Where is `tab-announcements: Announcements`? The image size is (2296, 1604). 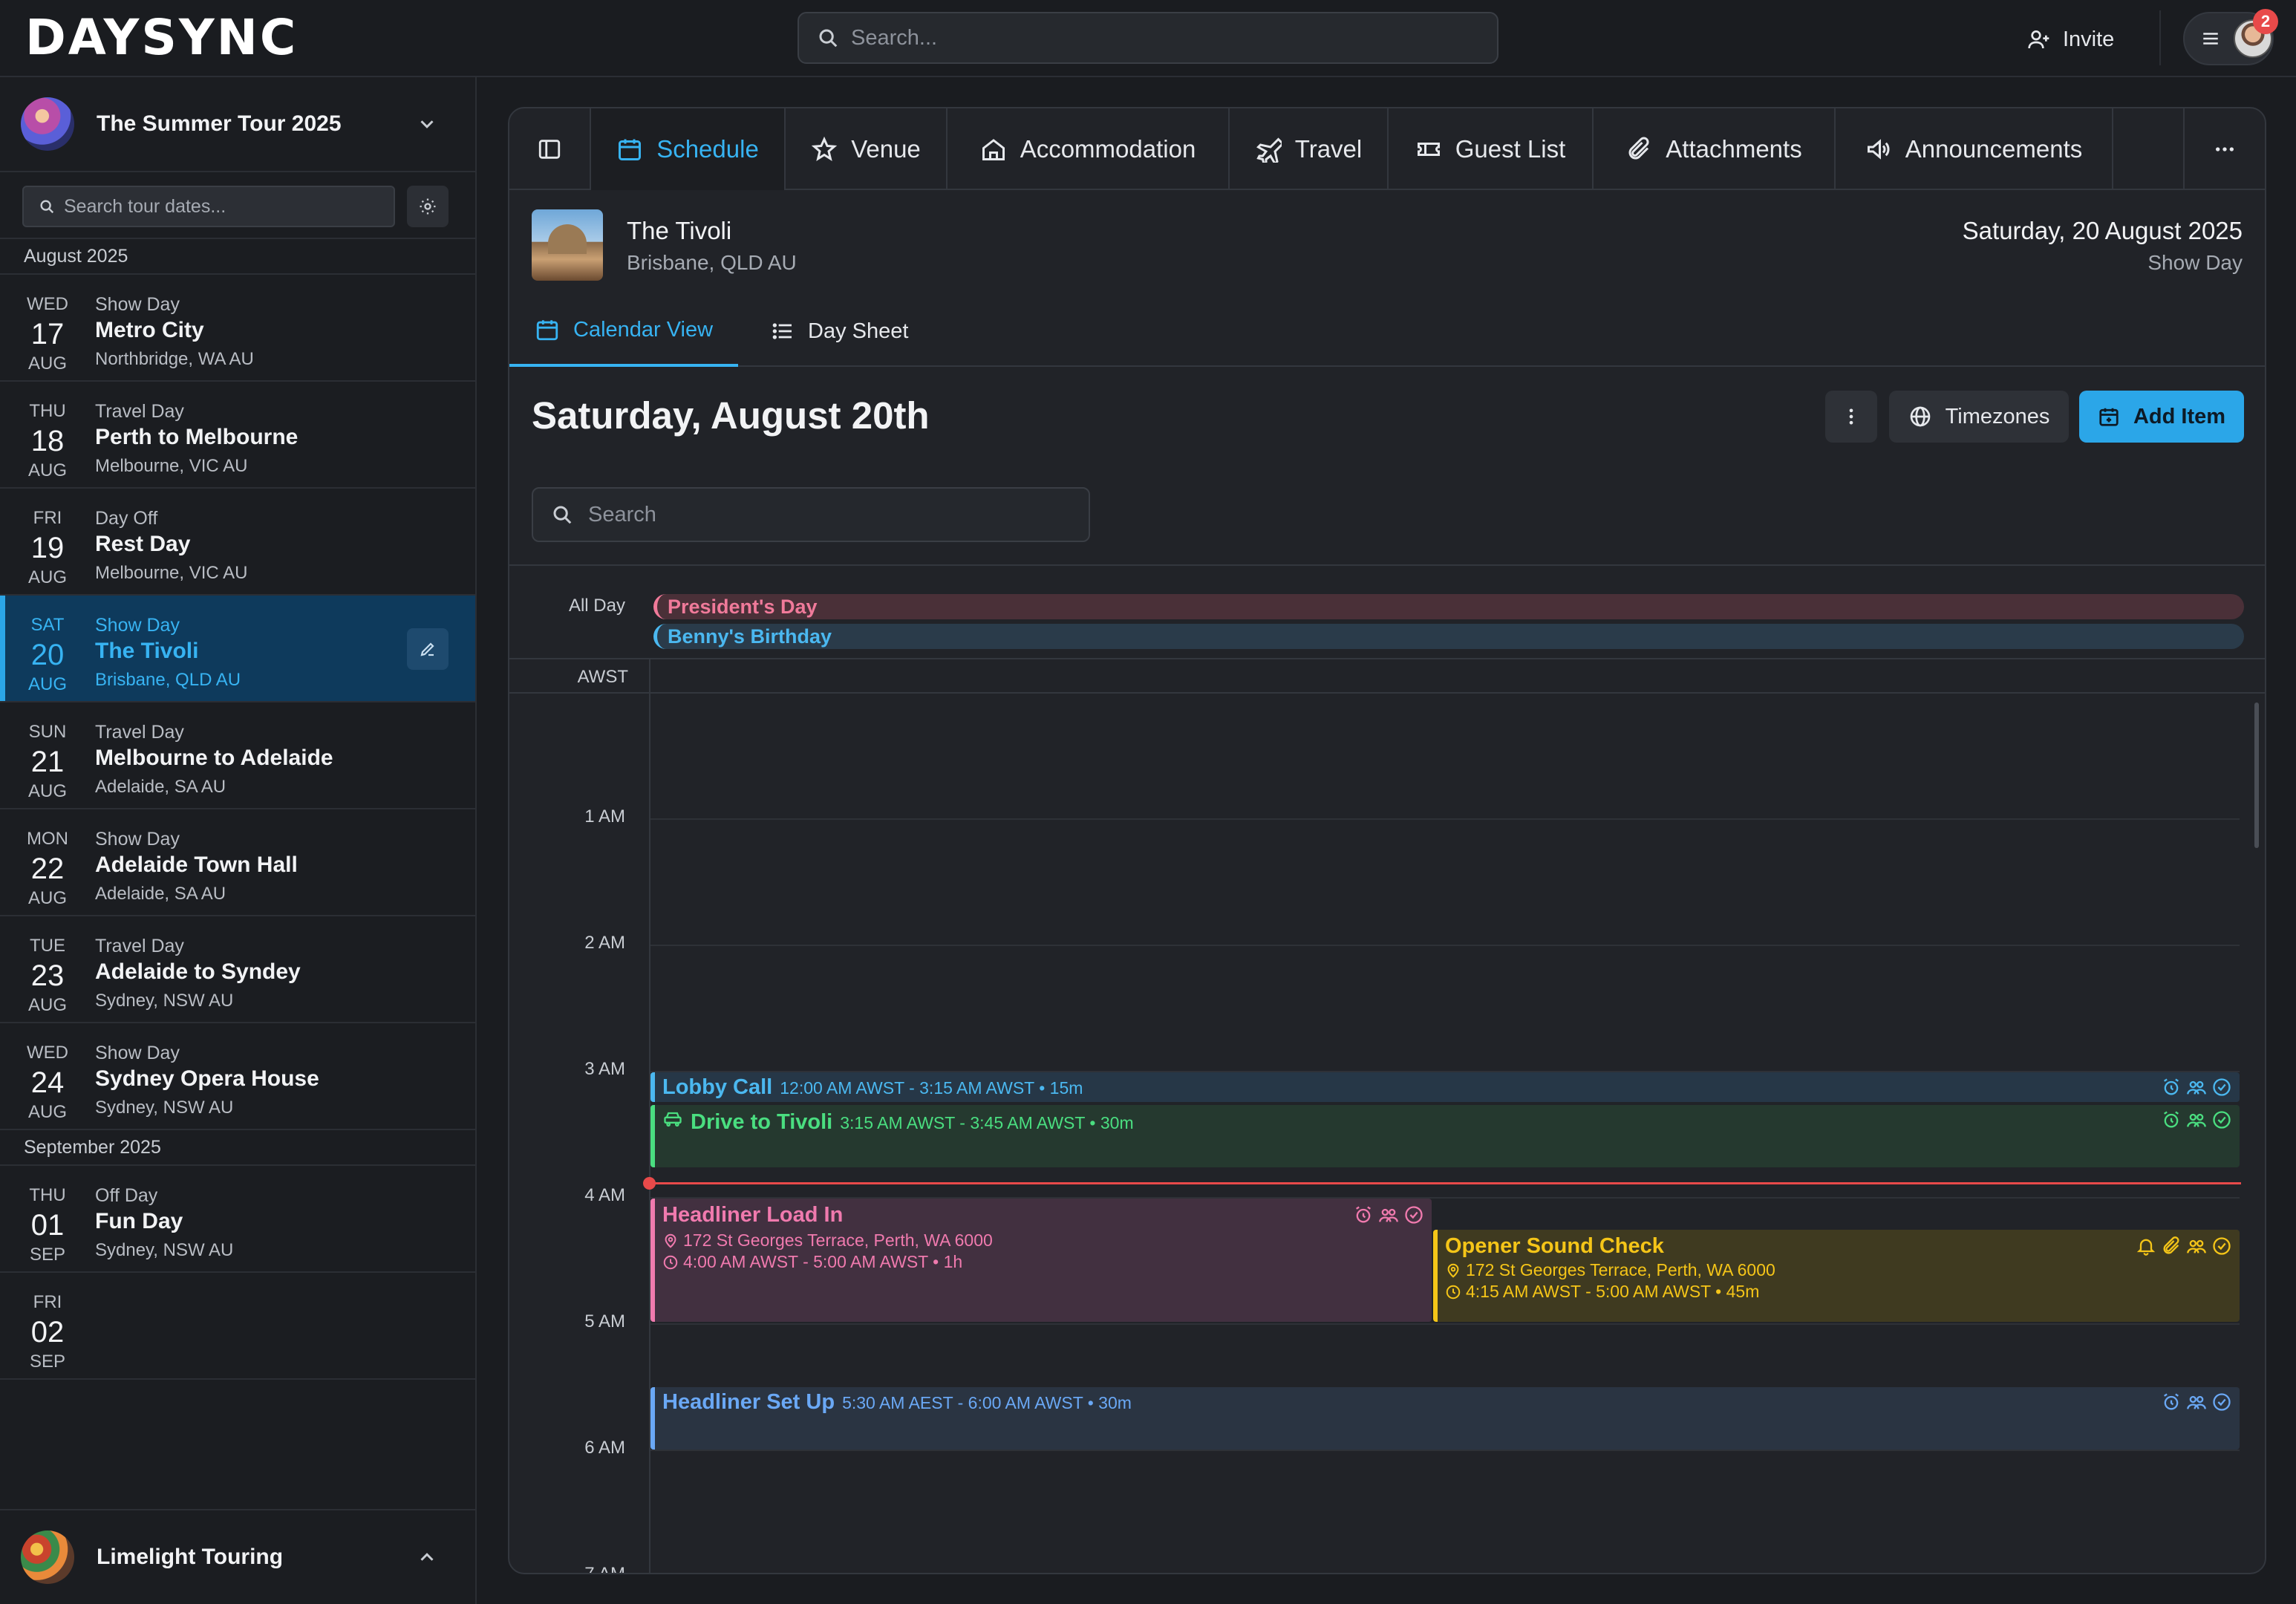
tab-announcements: Announcements is located at coordinates (1974, 149).